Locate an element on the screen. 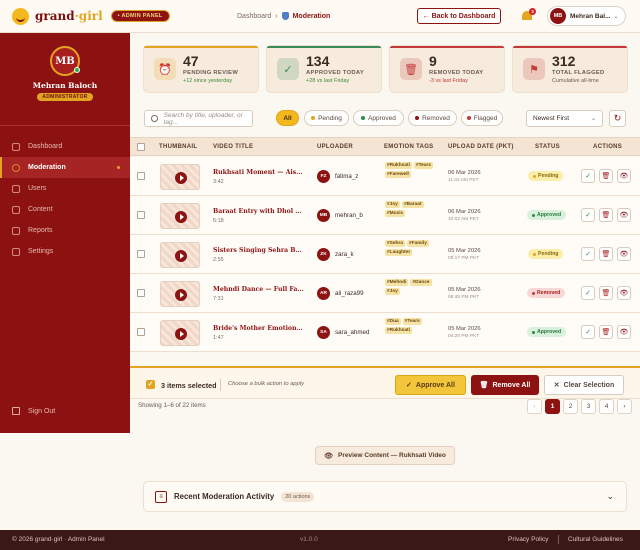  stat-text: 47 PENDING REVIEW +12 since yesterday is located at coordinates (210, 69).